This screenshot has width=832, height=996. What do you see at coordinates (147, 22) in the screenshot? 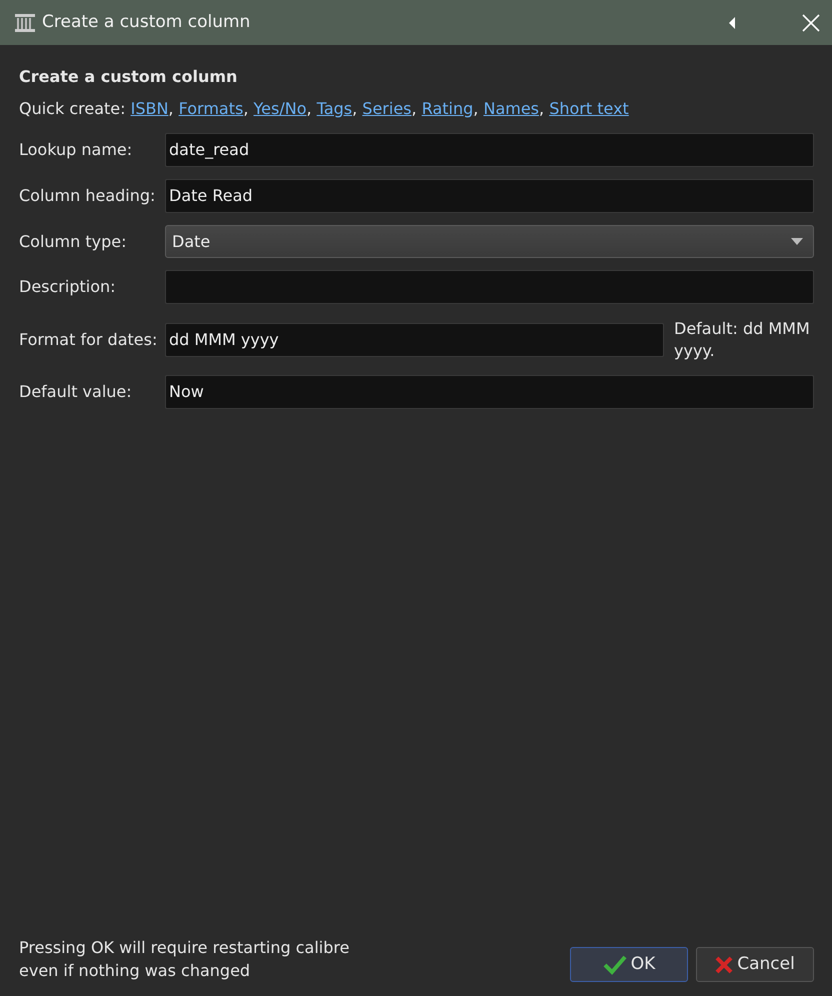
I see `window-title: Create a custom column` at bounding box center [147, 22].